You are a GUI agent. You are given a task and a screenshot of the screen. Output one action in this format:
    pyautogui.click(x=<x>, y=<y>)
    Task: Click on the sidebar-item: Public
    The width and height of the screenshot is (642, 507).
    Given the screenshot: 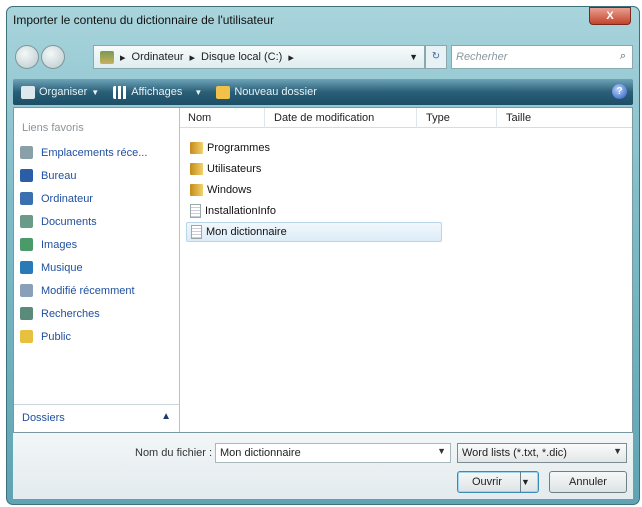 What is the action you would take?
    pyautogui.click(x=45, y=336)
    